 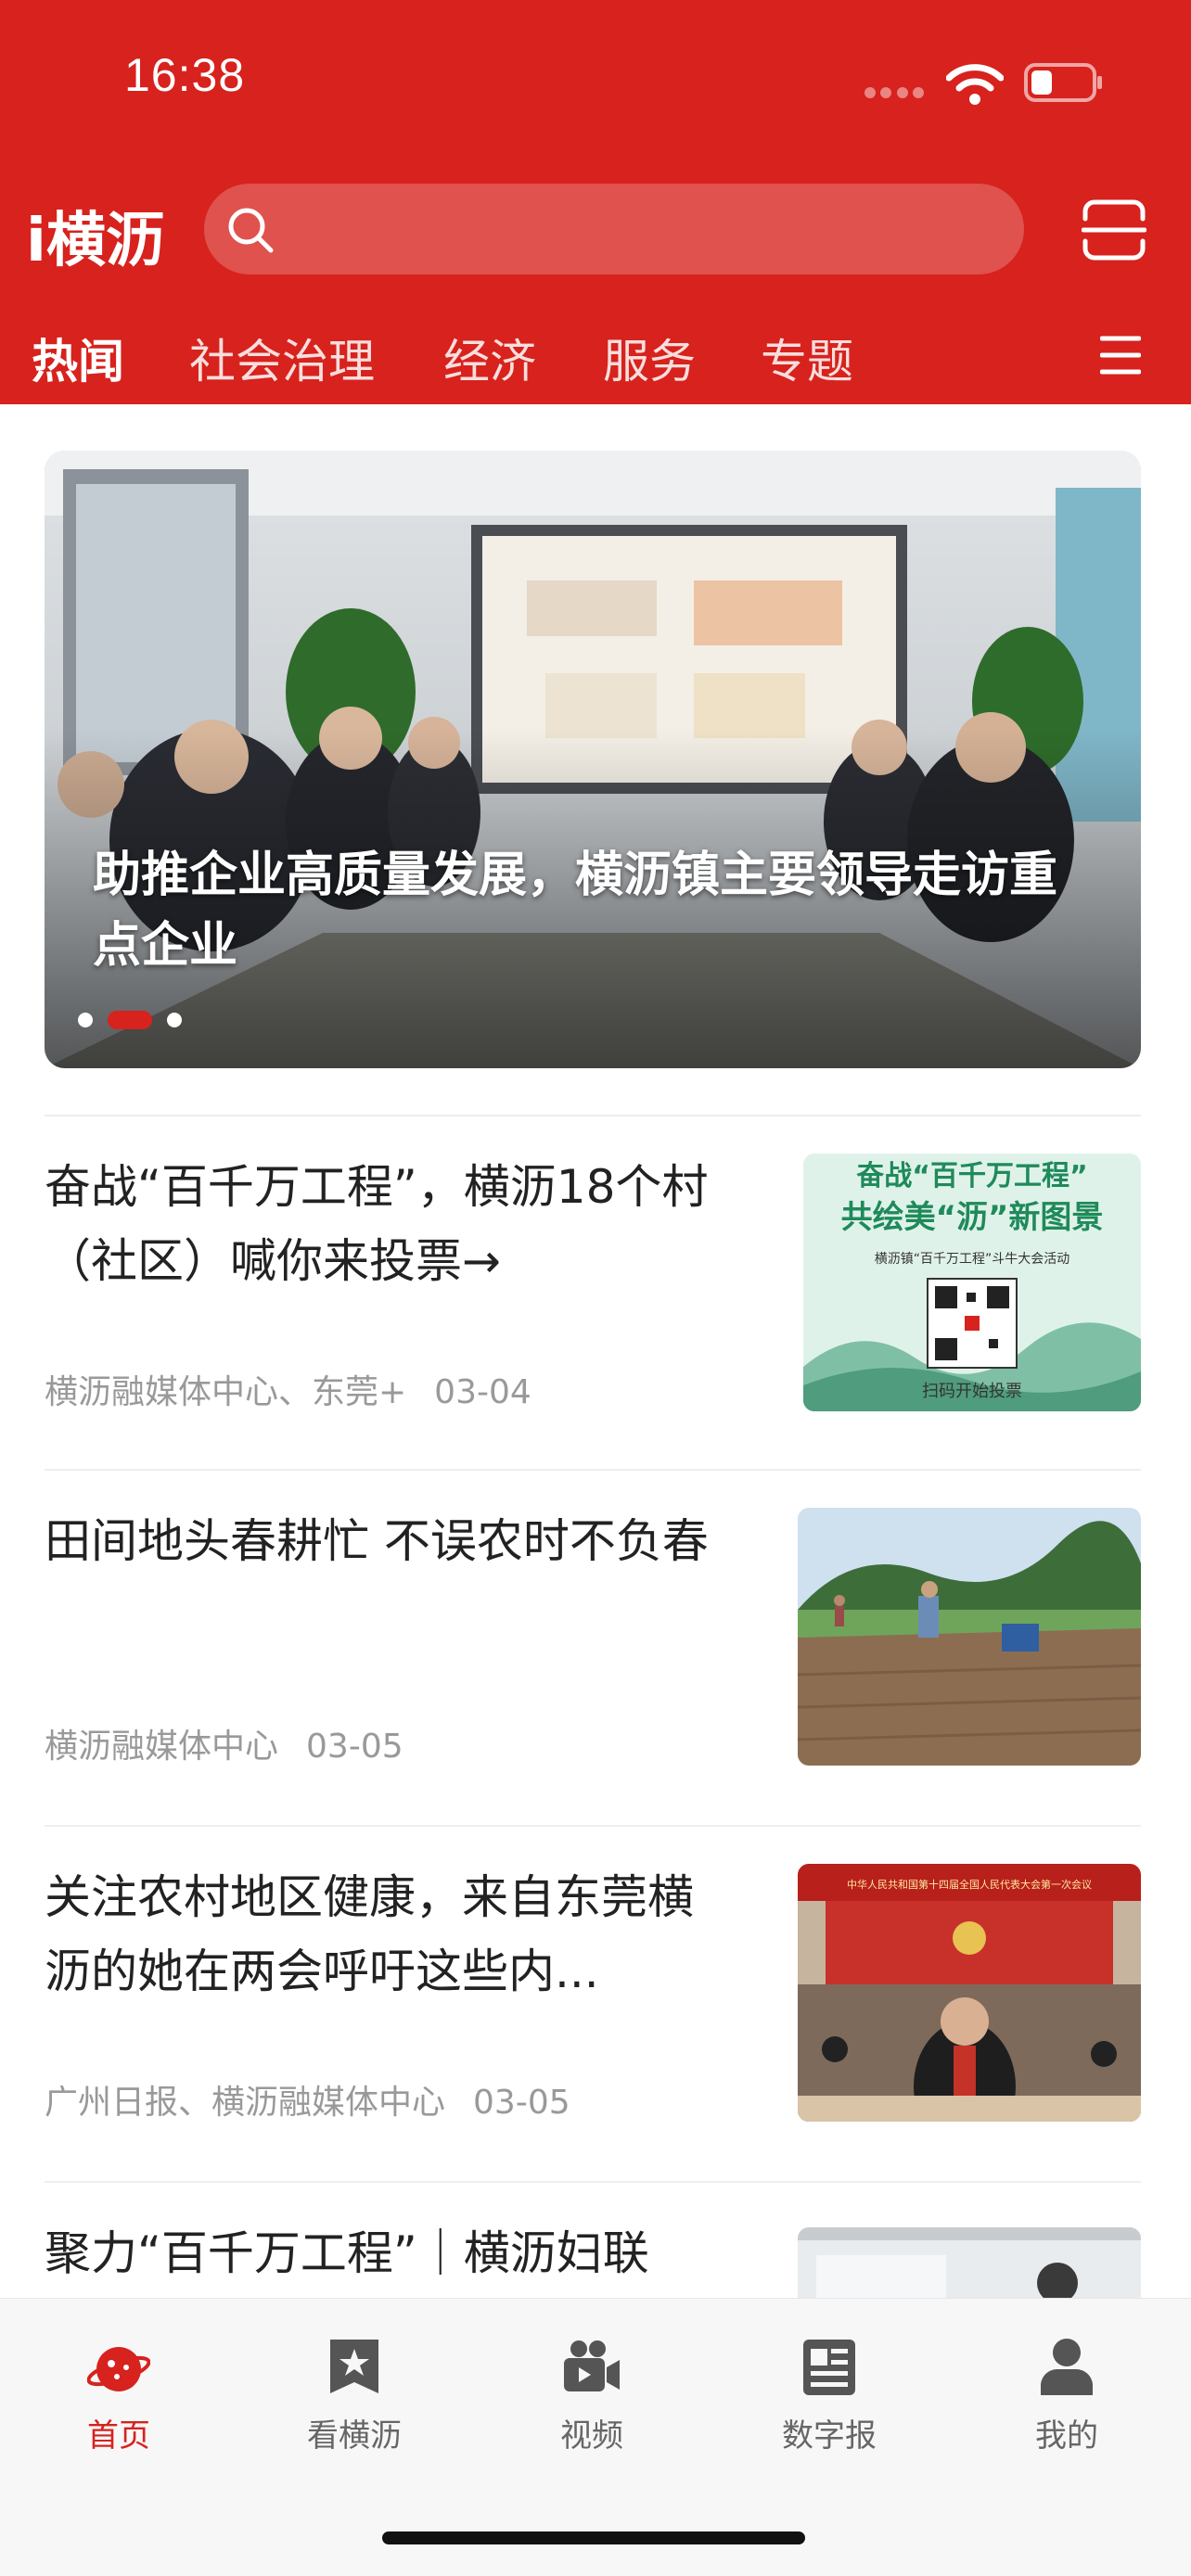 I want to click on search-bar, so click(x=614, y=229).